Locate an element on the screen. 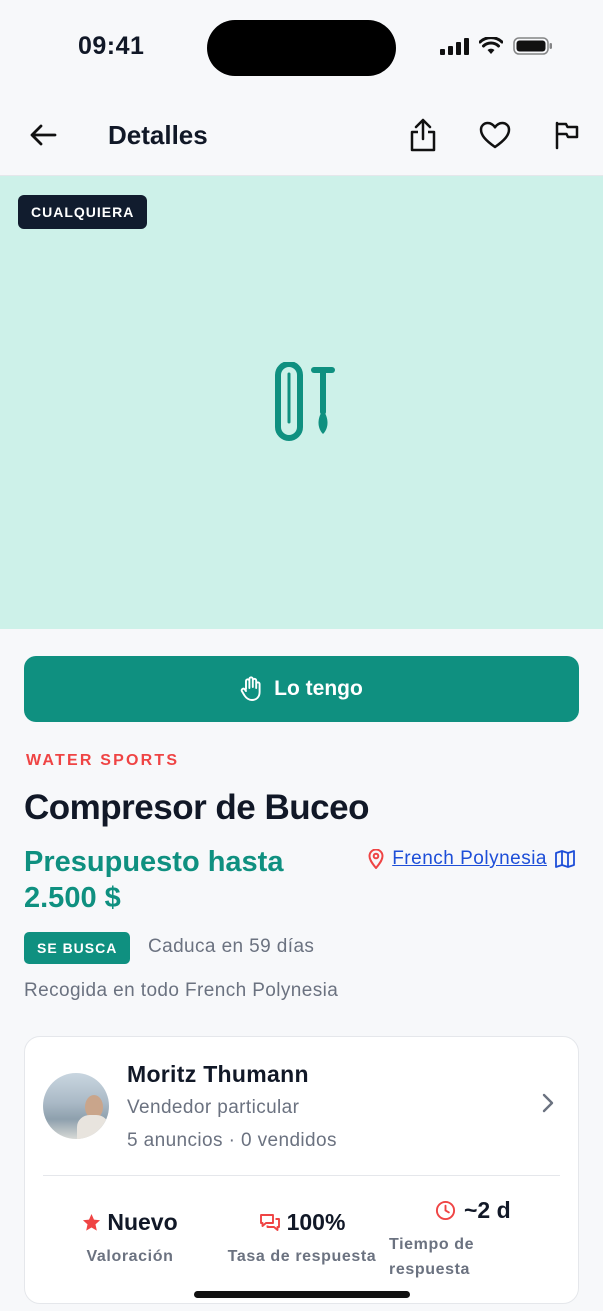 The image size is (603, 1311). map-icon is located at coordinates (565, 859).